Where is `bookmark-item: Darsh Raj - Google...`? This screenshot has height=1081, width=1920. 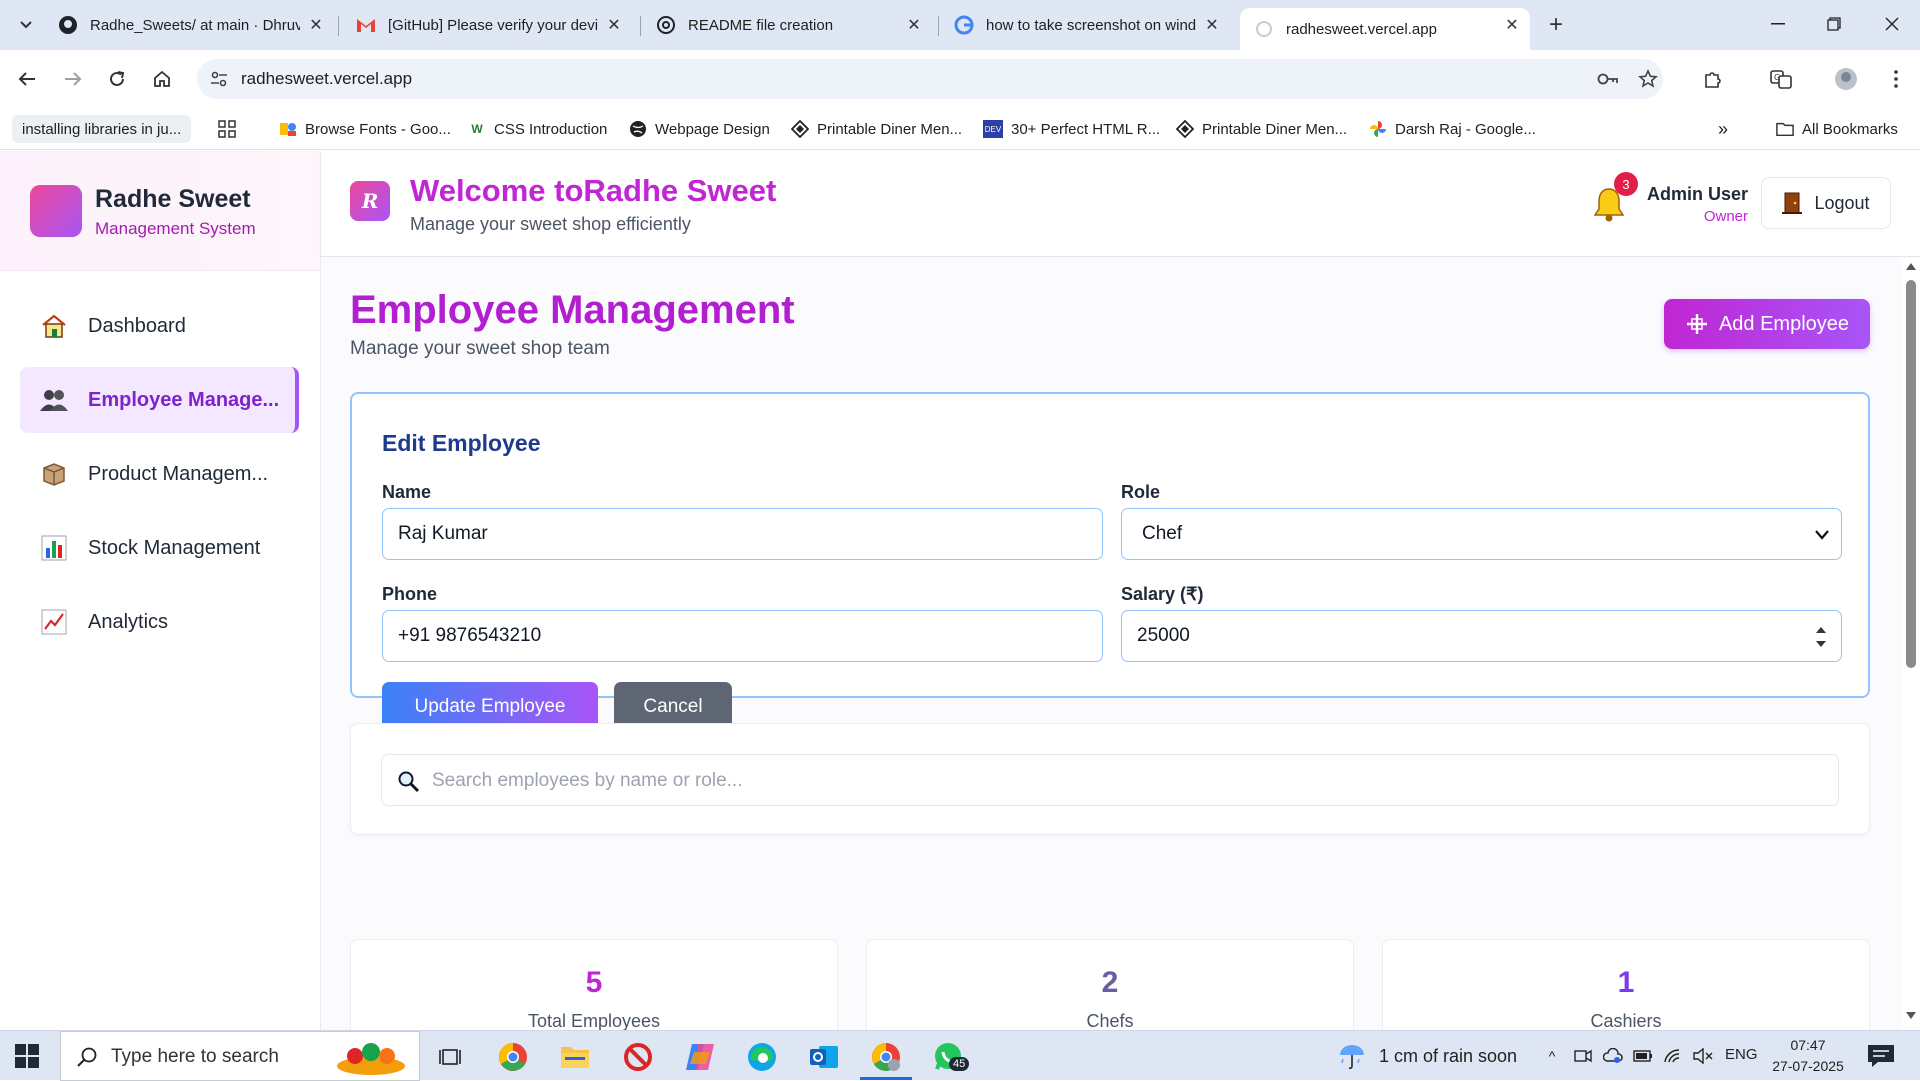 bookmark-item: Darsh Raj - Google... is located at coordinates (1452, 129).